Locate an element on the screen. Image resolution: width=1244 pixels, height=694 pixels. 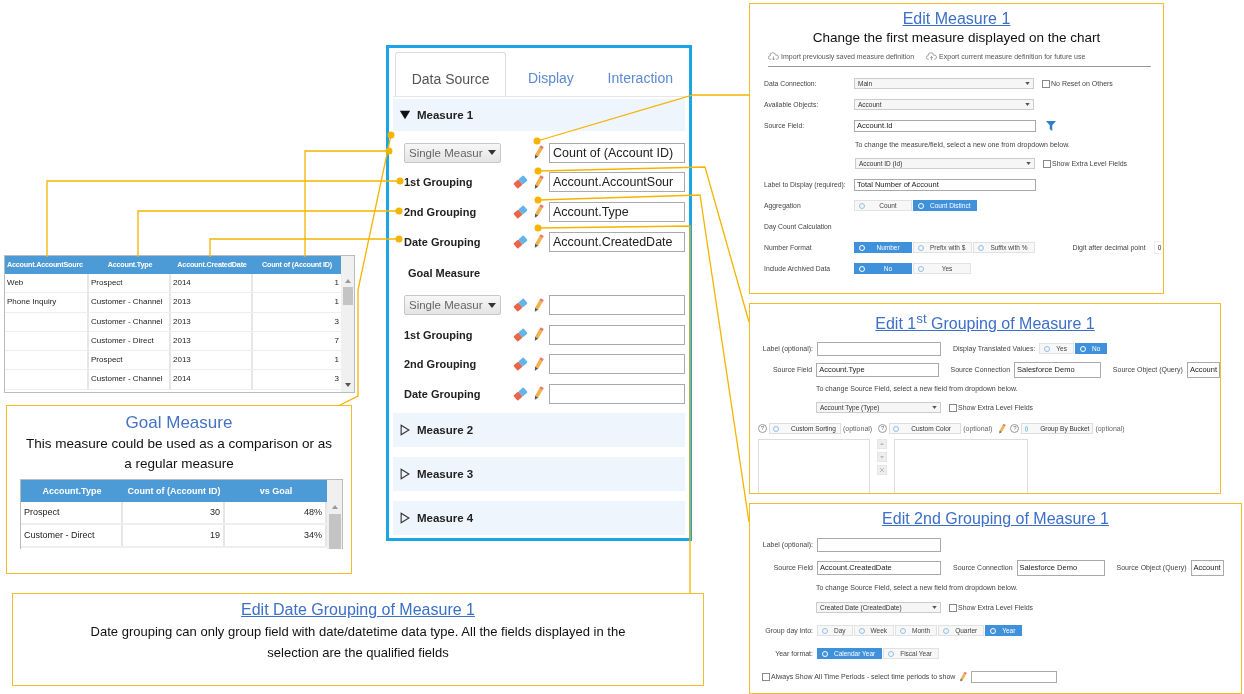
column-header: Count of (Account ID) is located at coordinates (174, 491).